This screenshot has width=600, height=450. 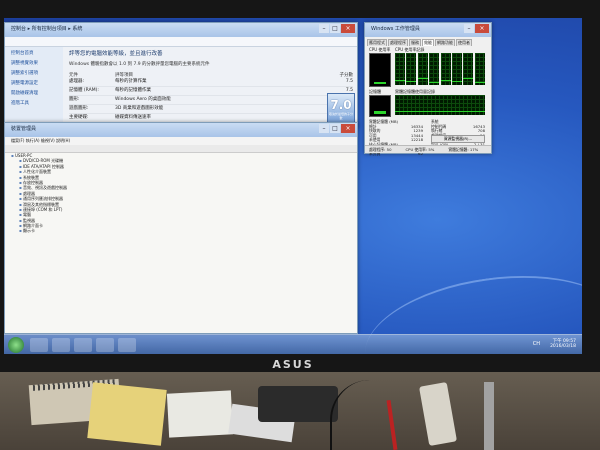 What do you see at coordinates (445, 42) in the screenshot?
I see `tab-networking: 網路功能` at bounding box center [445, 42].